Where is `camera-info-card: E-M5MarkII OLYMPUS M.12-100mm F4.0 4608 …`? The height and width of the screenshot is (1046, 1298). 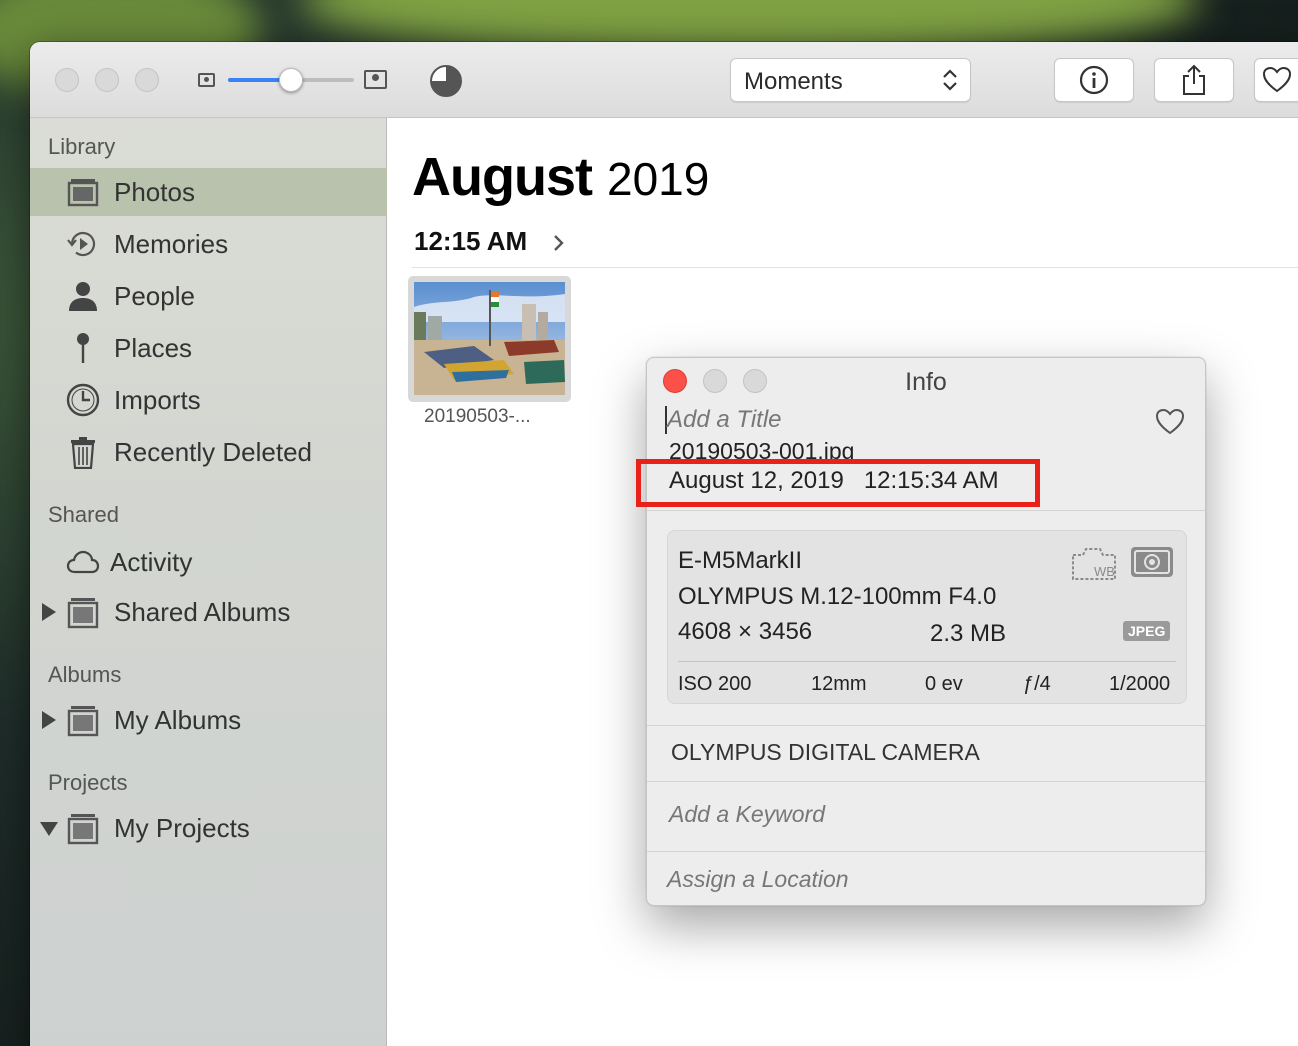
camera-info-card: E-M5MarkII OLYMPUS M.12-100mm F4.0 4608 … is located at coordinates (927, 617).